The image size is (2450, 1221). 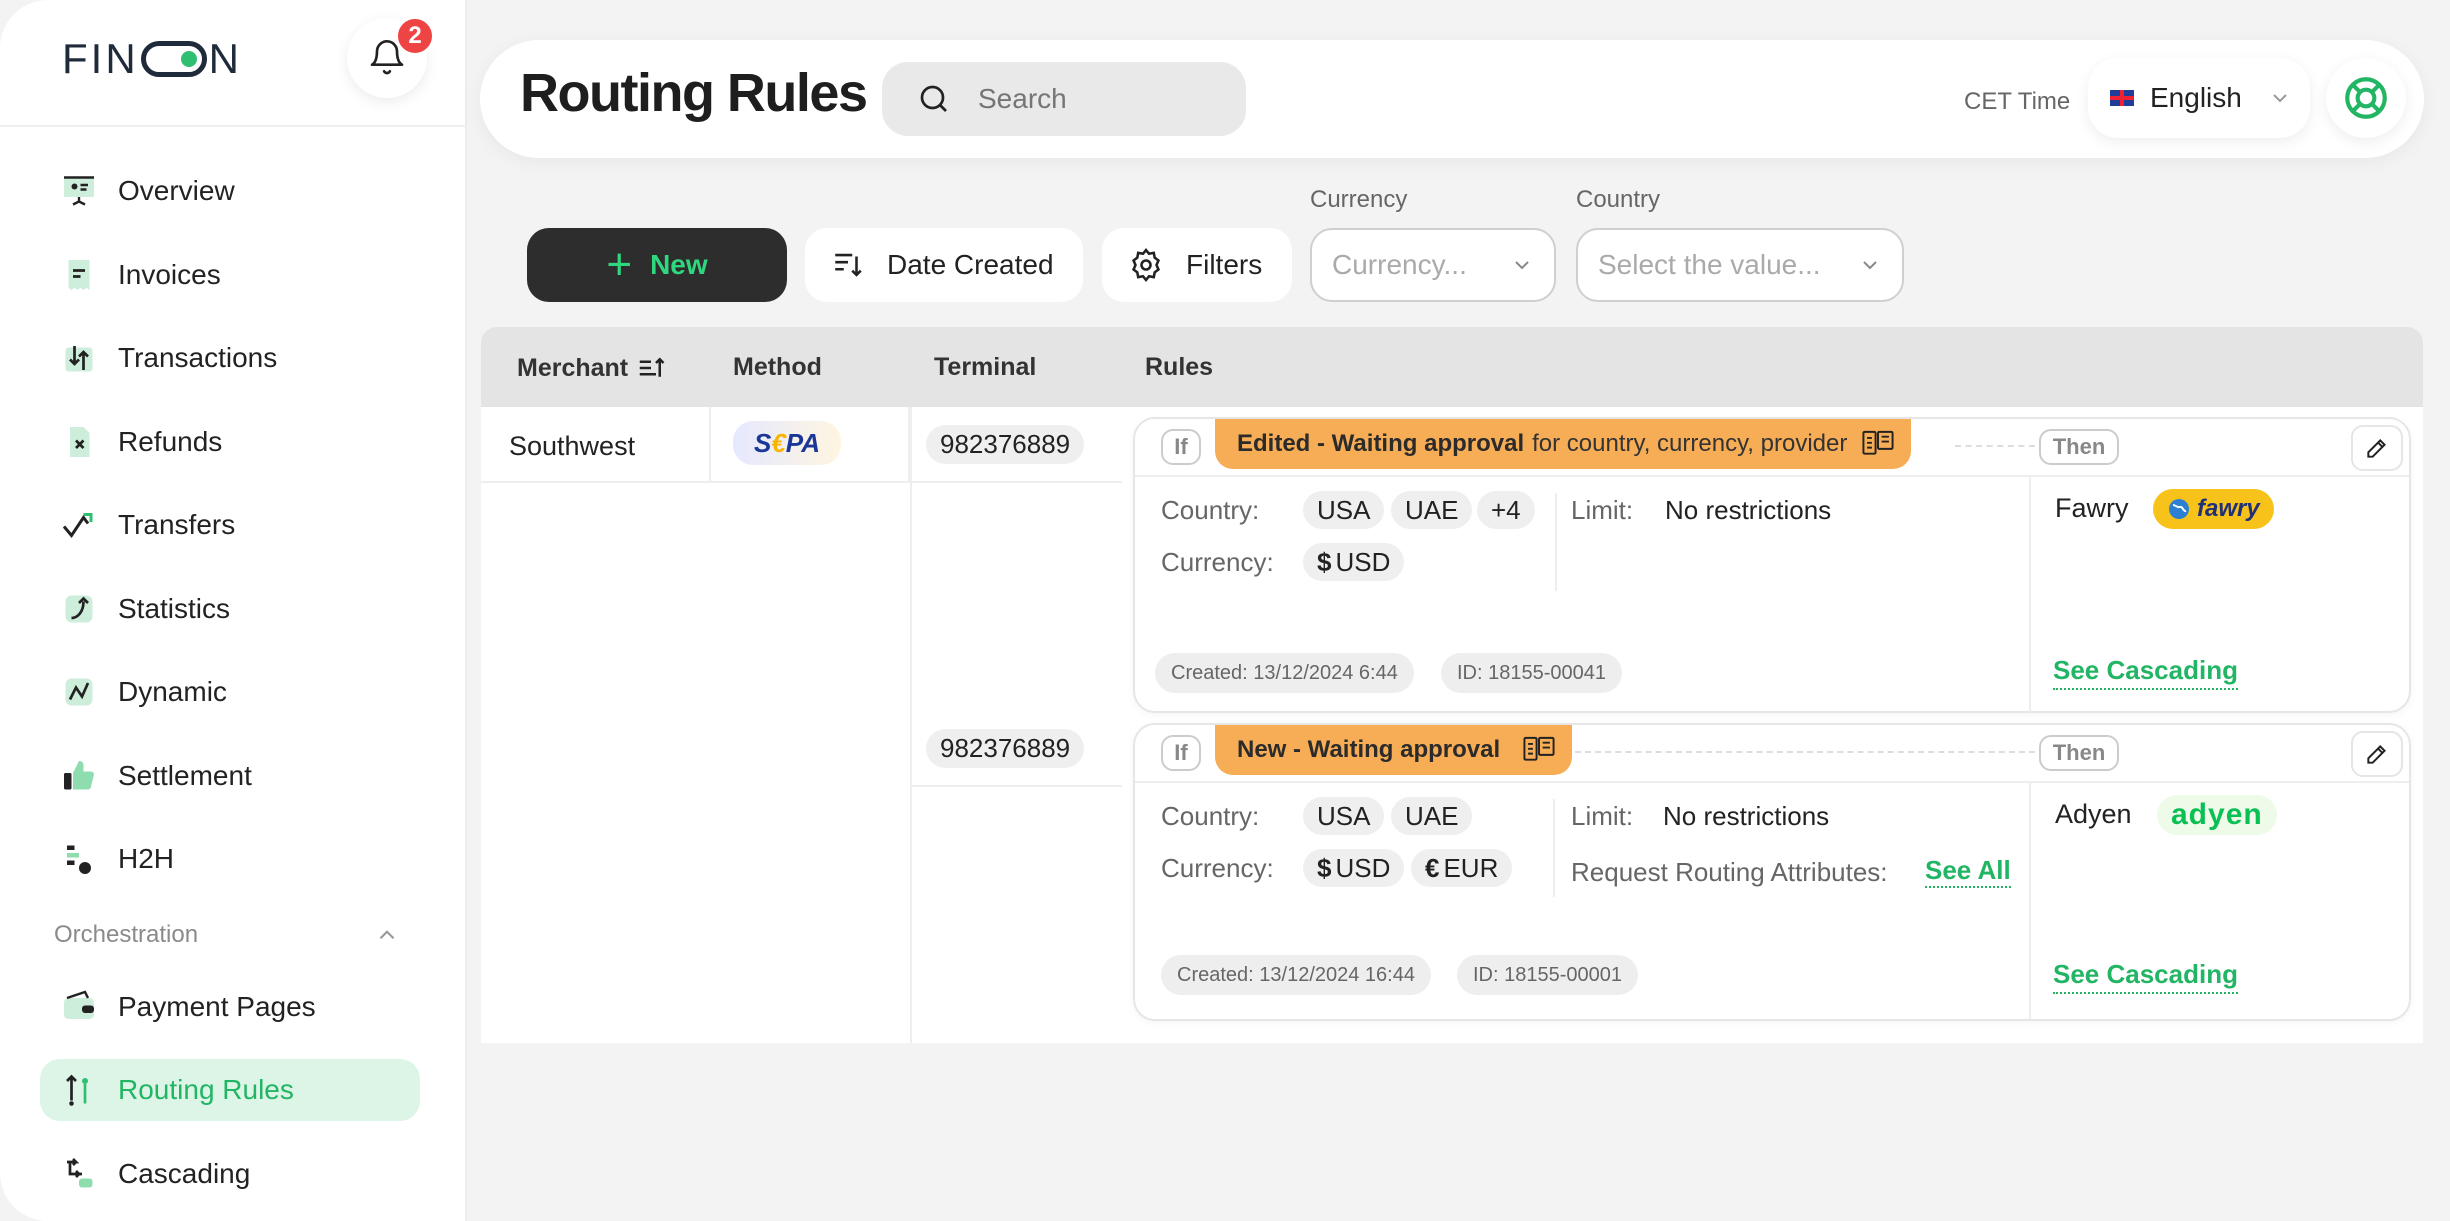 I want to click on support-button, so click(x=2366, y=98).